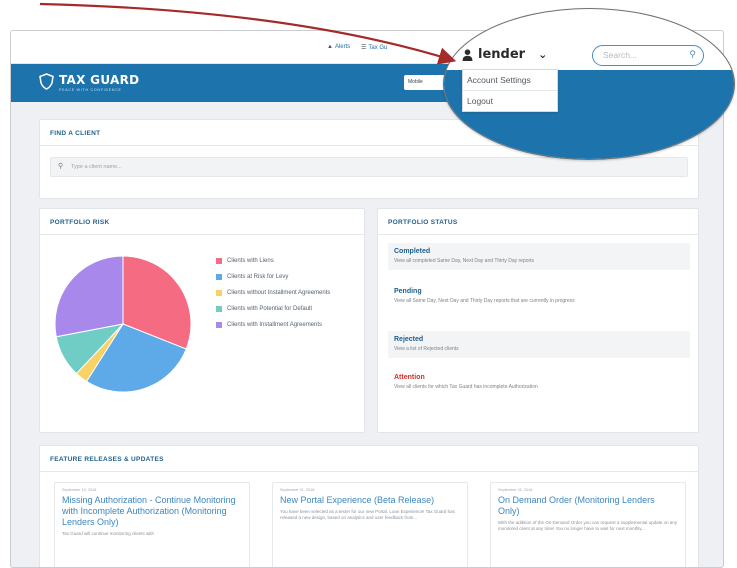 This screenshot has height=568, width=737. Describe the element at coordinates (330, 47) in the screenshot. I see `alert-icon: ▲` at that location.